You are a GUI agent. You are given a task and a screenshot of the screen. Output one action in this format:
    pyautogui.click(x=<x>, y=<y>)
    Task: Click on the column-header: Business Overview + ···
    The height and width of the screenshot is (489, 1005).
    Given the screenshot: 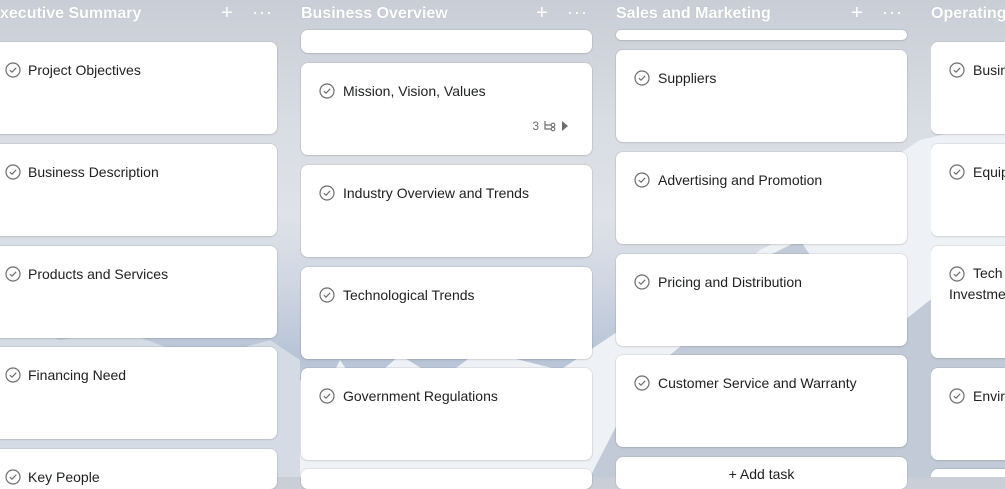 What is the action you would take?
    pyautogui.click(x=451, y=15)
    